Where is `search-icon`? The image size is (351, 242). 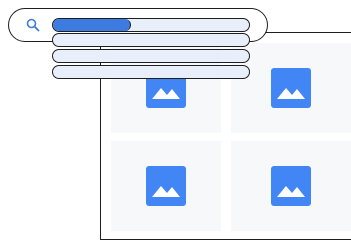
search-icon is located at coordinates (33, 25).